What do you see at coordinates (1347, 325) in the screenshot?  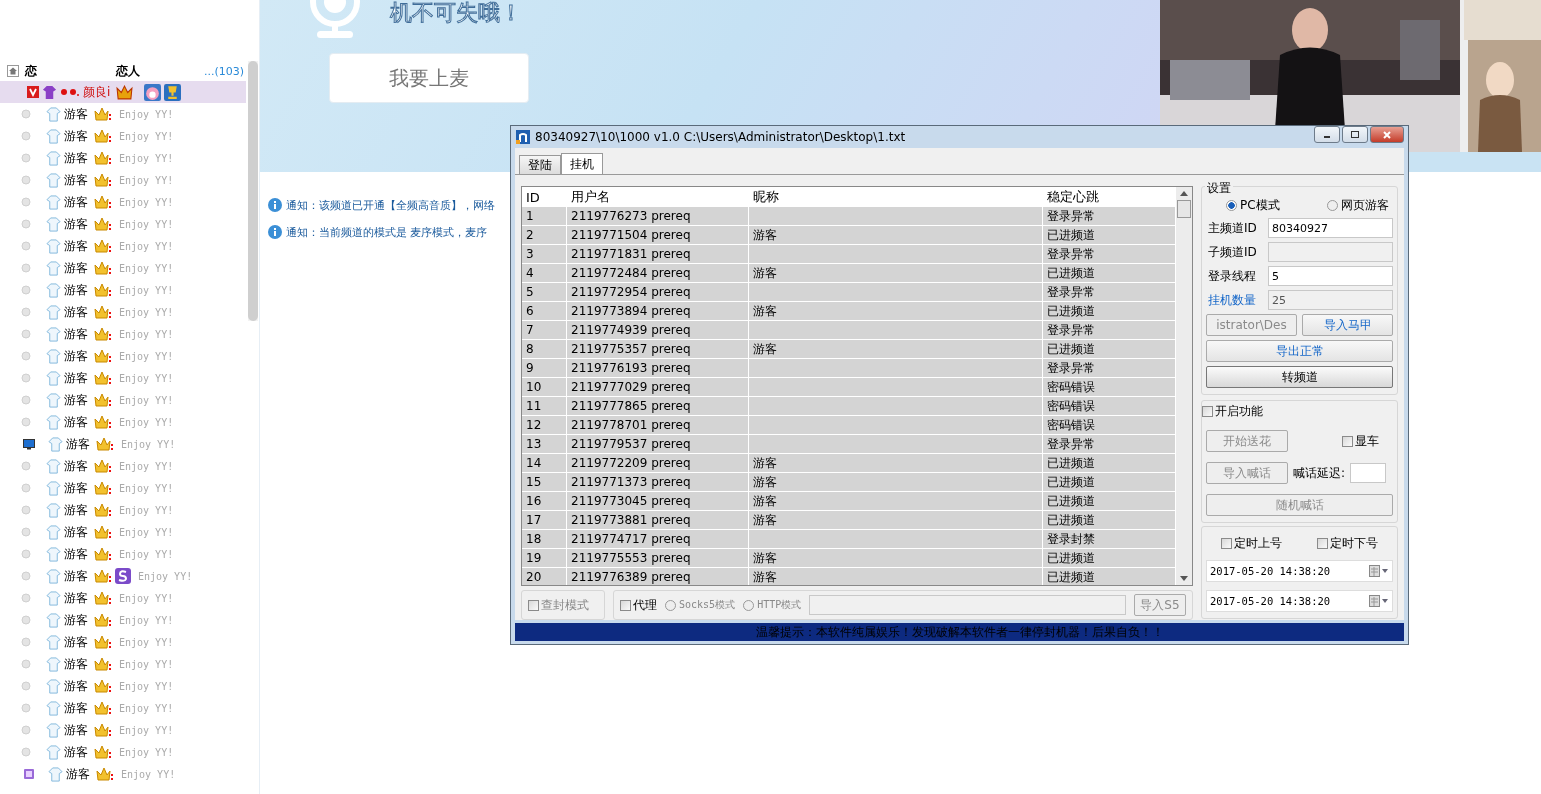 I see `import-accounts-button: 导入马甲` at bounding box center [1347, 325].